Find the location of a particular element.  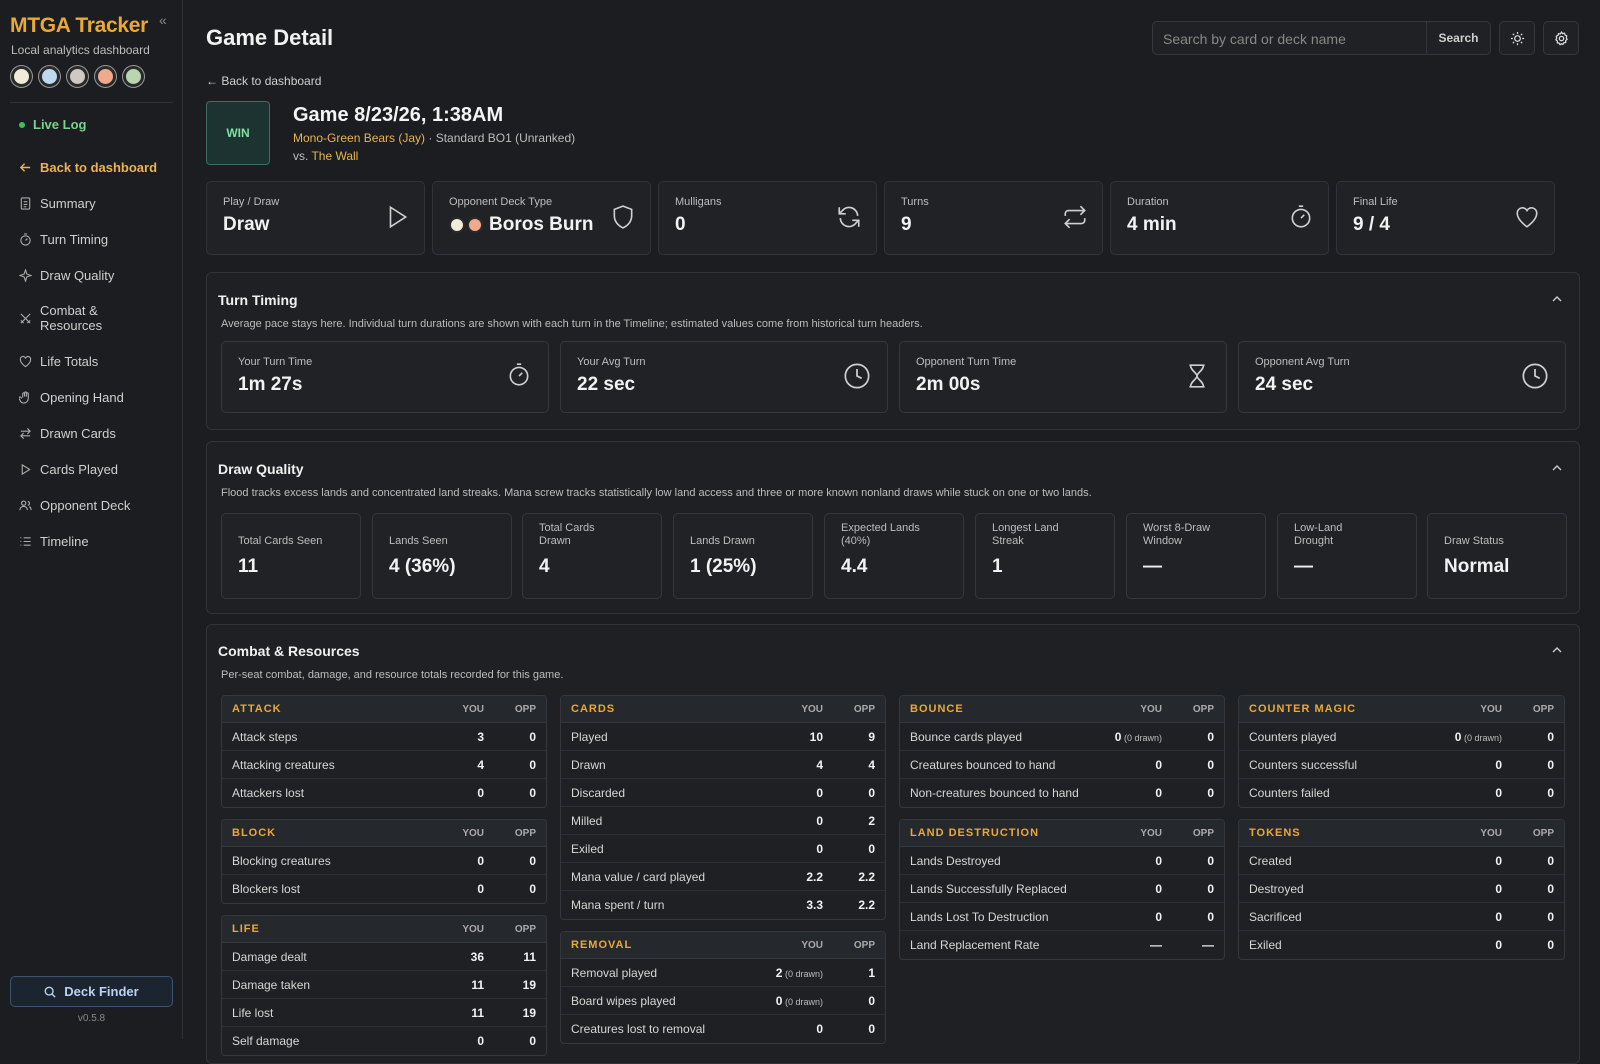

sidebar-item-cards-played: Cards Played is located at coordinates (99, 469).